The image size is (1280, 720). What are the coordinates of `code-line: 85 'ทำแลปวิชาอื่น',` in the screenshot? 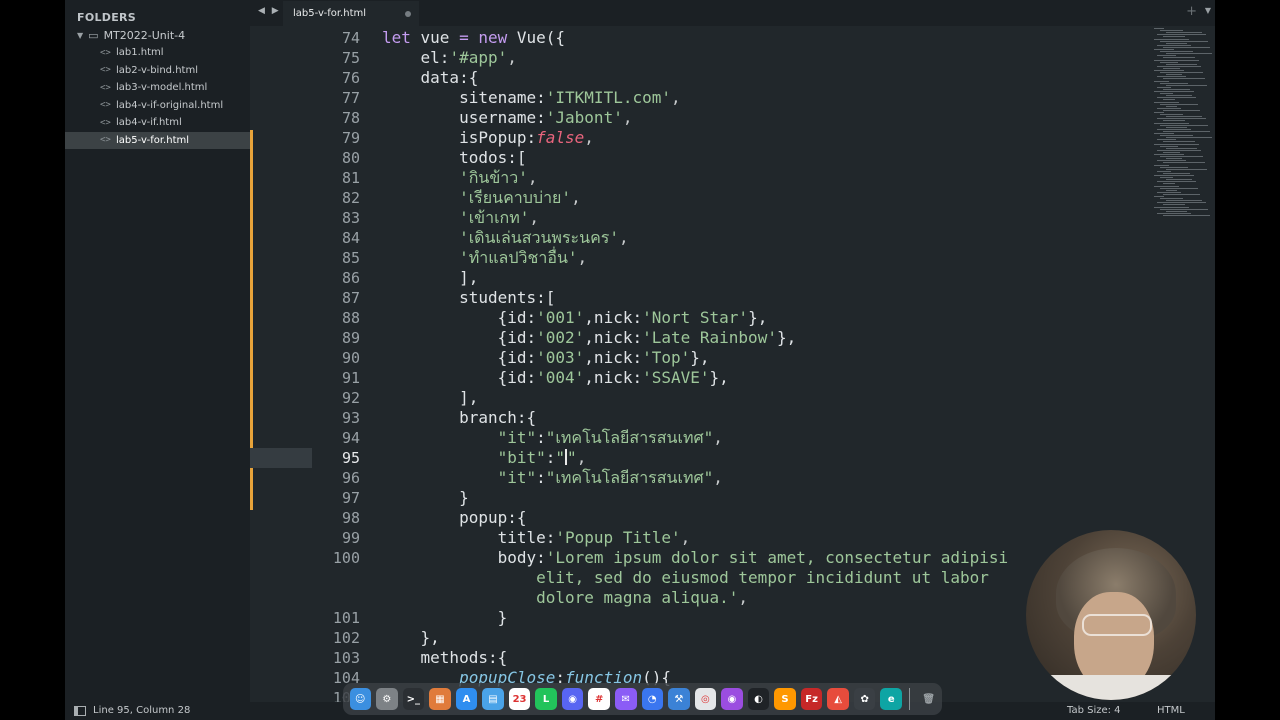 It's located at (700, 258).